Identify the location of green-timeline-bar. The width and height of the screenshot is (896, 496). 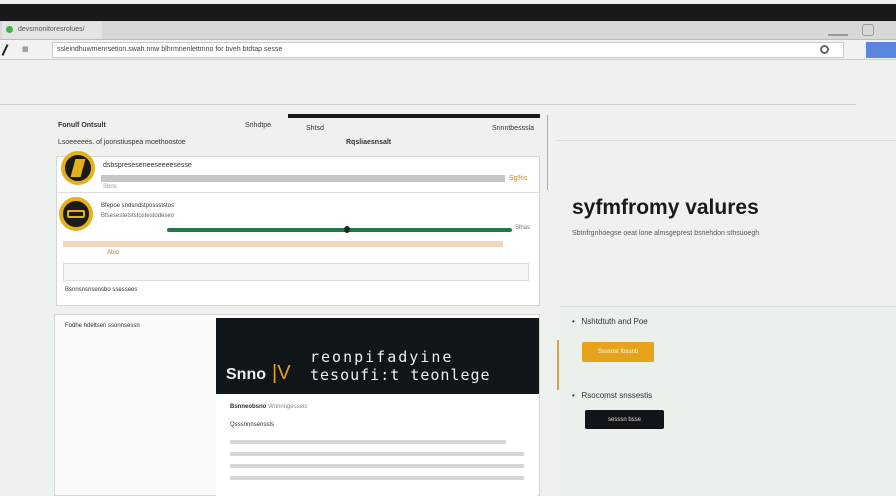
(339, 230).